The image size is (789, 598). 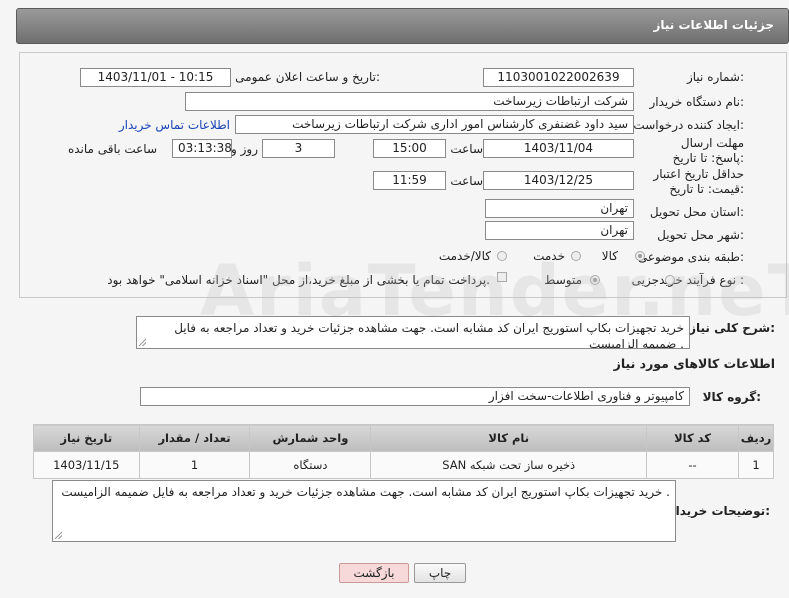 What do you see at coordinates (697, 102) in the screenshot?
I see `buyer-org-label: نام دستگاه خریدار:` at bounding box center [697, 102].